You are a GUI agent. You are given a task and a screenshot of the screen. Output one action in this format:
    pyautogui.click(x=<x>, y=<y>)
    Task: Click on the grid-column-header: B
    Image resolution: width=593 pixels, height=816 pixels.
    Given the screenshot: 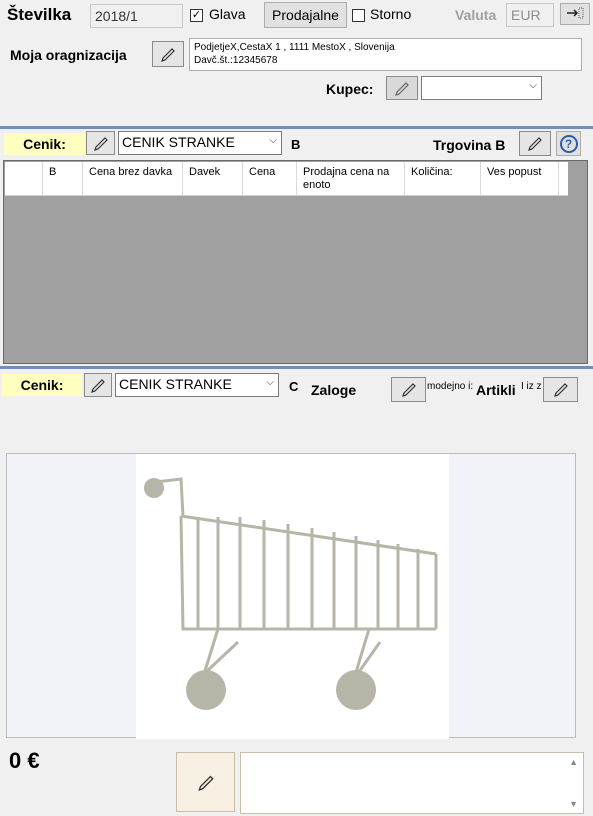 What is the action you would take?
    pyautogui.click(x=63, y=179)
    